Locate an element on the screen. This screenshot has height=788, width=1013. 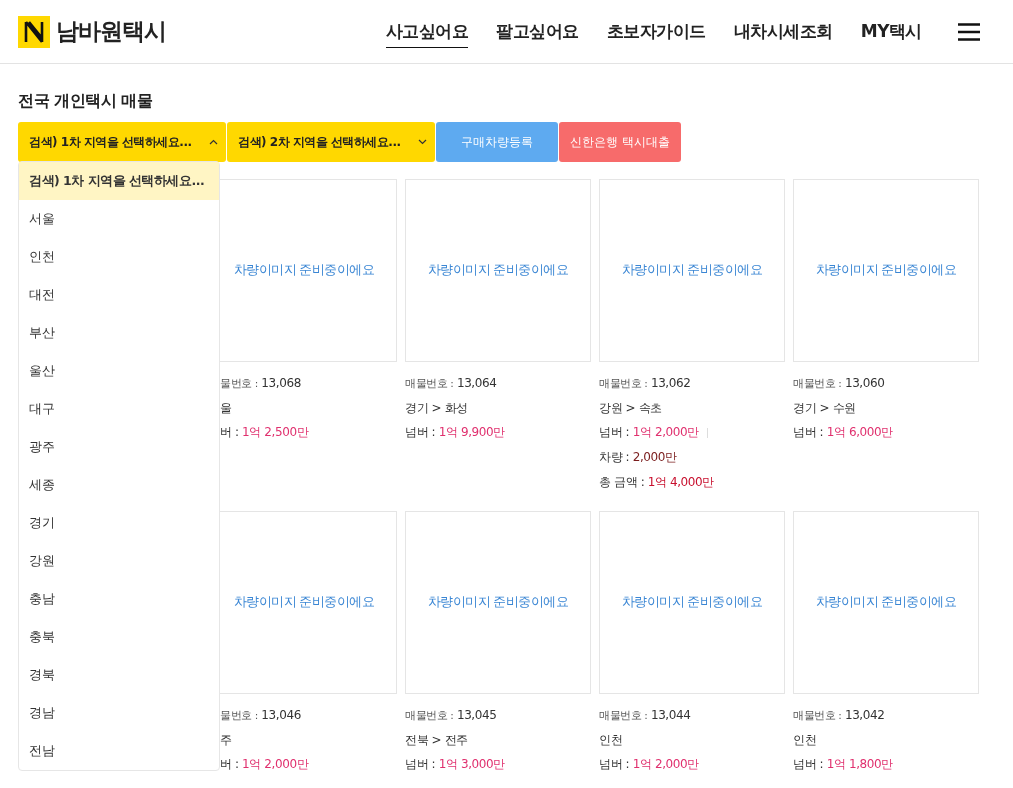
listing-location: 전북 > 전주 is located at coordinates (437, 740).